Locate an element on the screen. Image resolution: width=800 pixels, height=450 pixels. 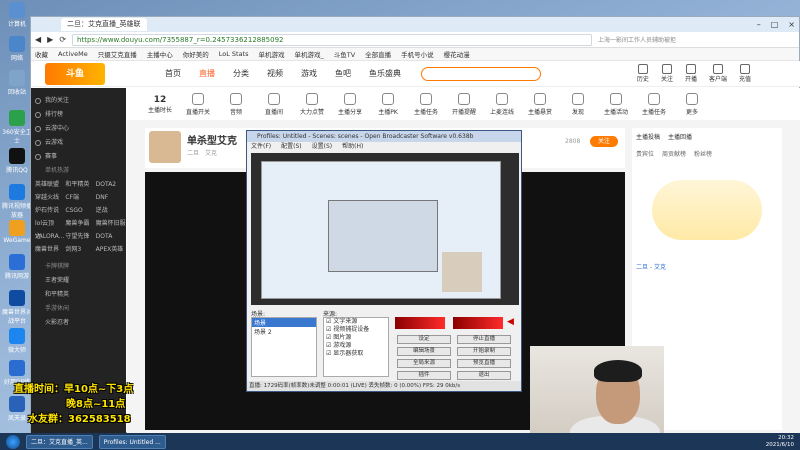
desktop-icon-tencent-game: 腾讯网游 is located at coordinates (17, 267).